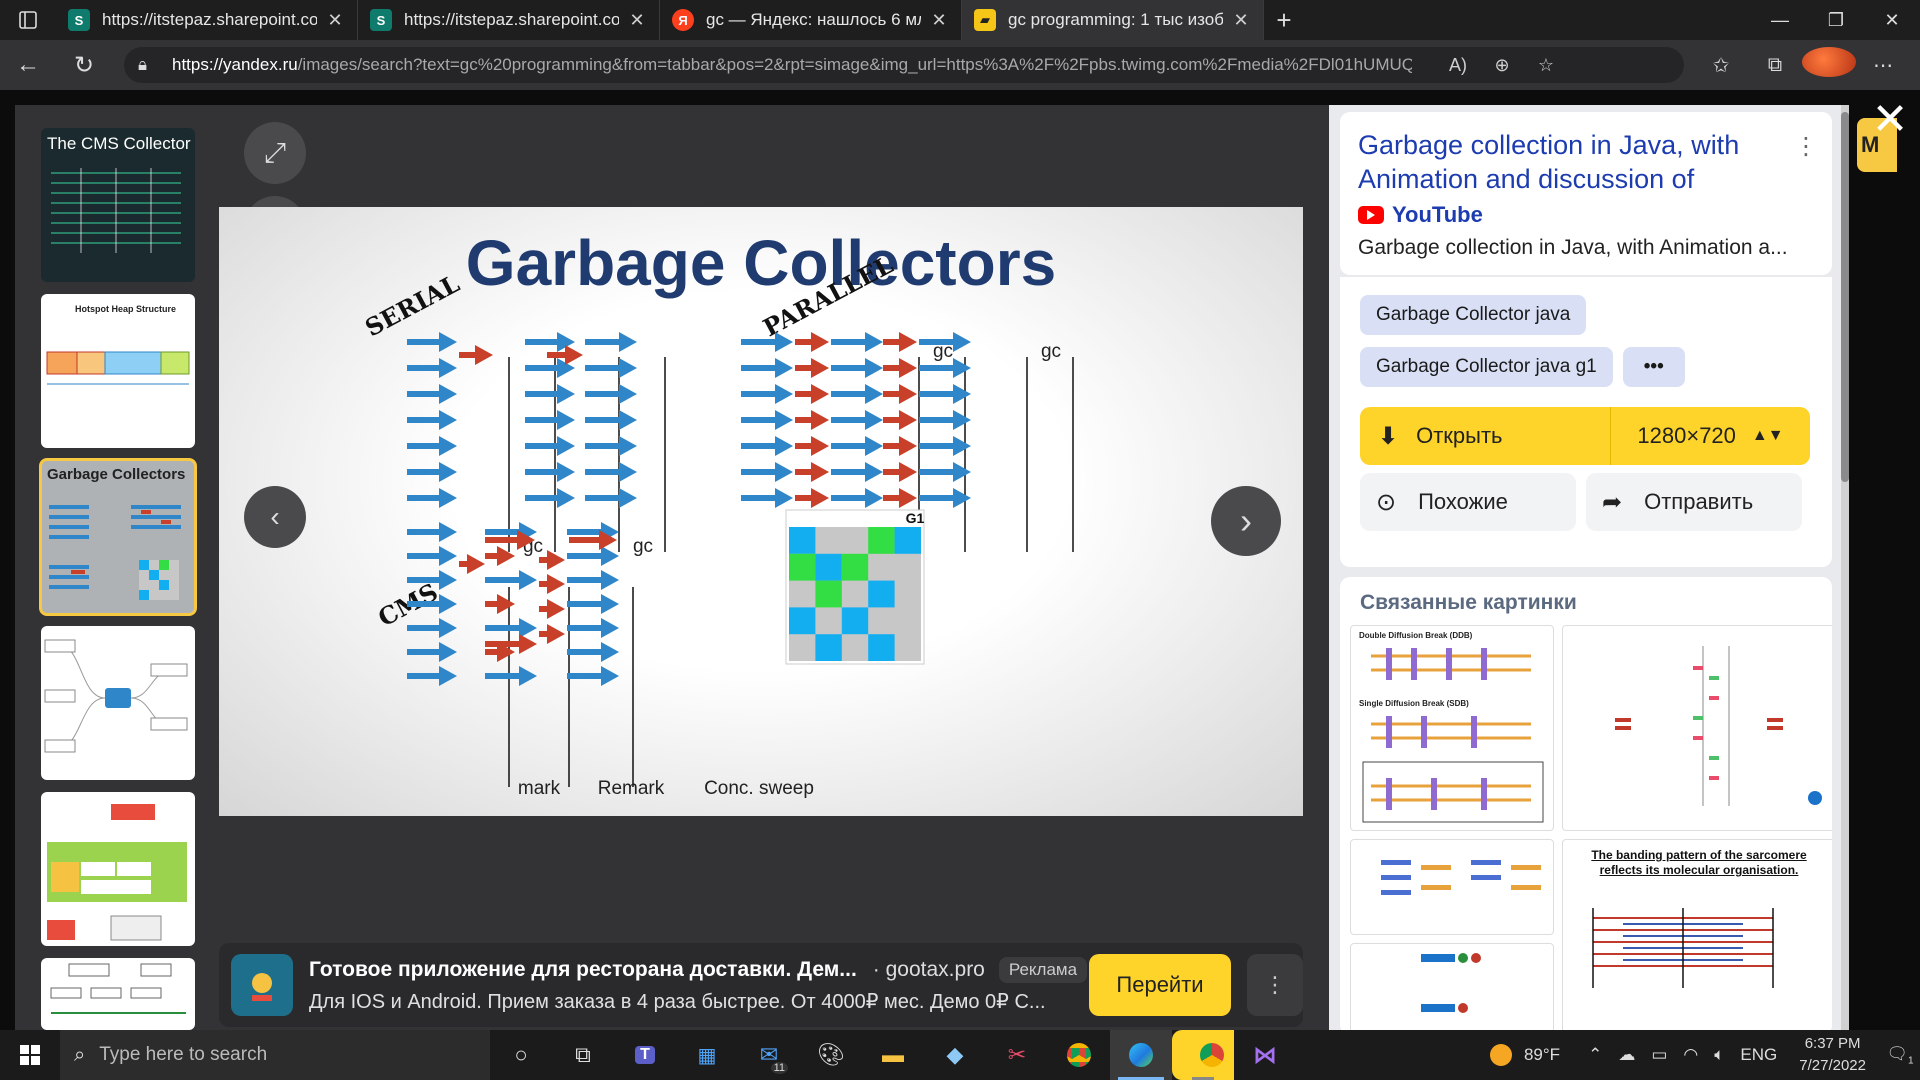  I want to click on file-explorer-icon: ▬, so click(893, 1055).